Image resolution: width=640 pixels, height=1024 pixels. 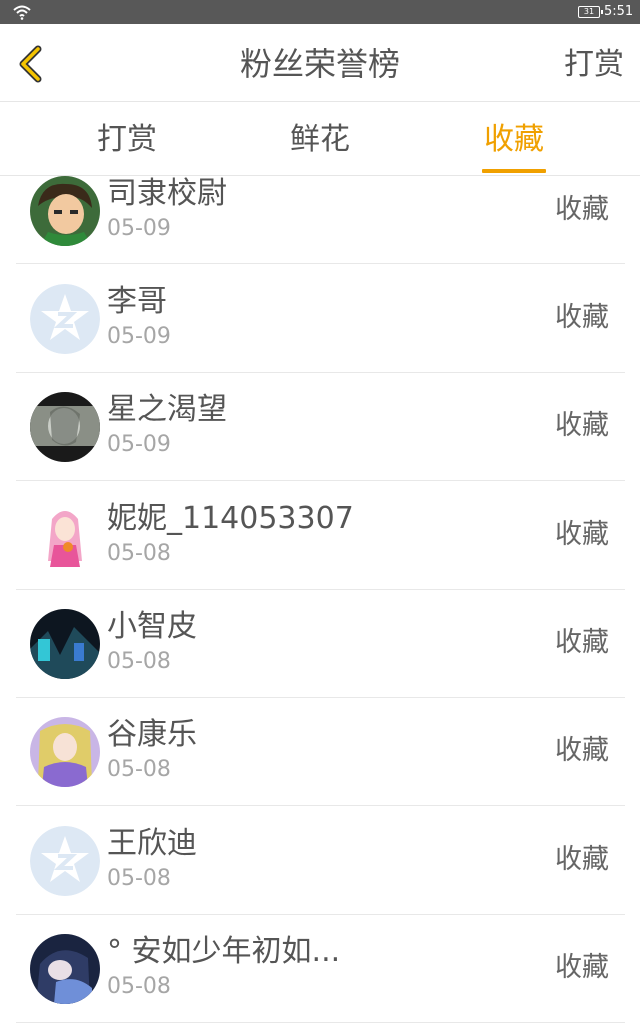 I want to click on list-item: 小智皮 05-08 收藏, so click(x=320, y=644).